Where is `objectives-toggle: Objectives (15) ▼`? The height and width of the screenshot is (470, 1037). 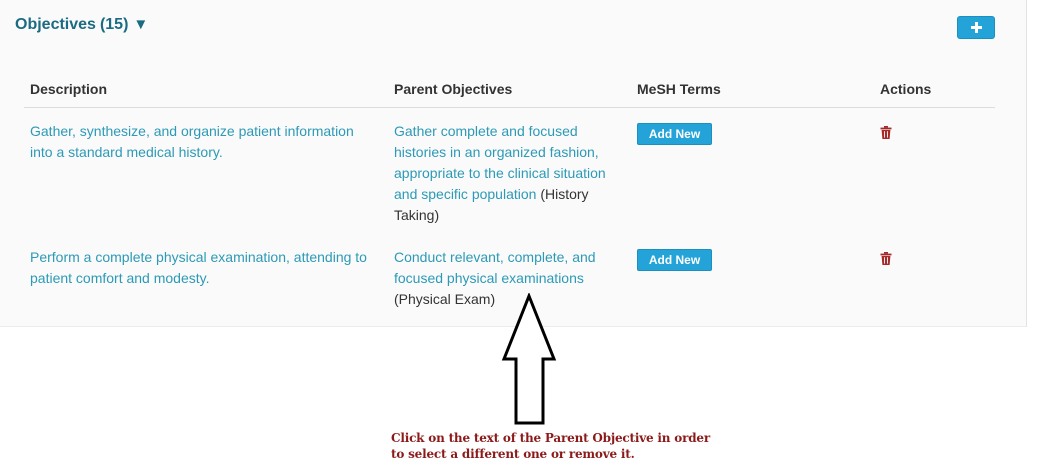
objectives-toggle: Objectives (15) ▼ is located at coordinates (81, 25).